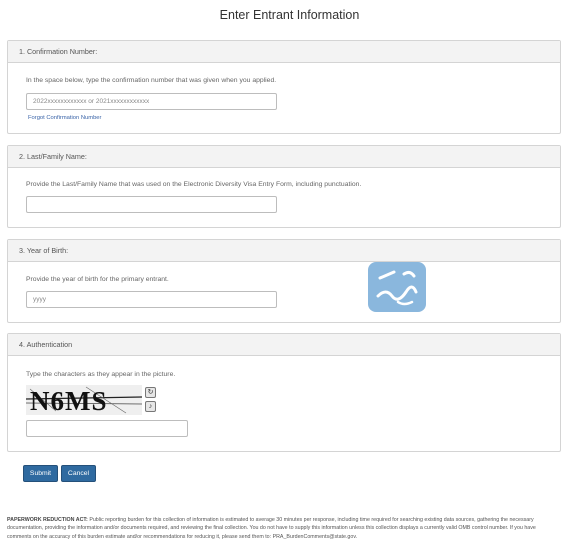 This screenshot has width=579, height=543. I want to click on authentication-heading: 4. Authentication, so click(284, 345).